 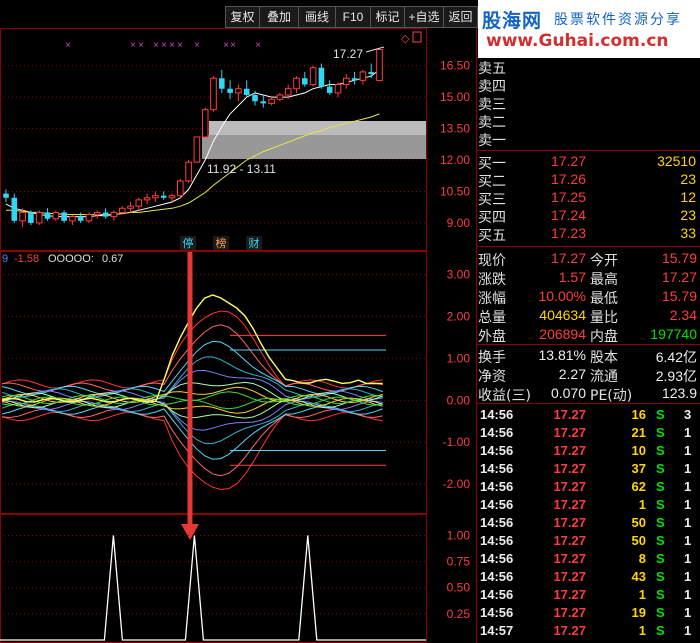 I want to click on quote-row: 涨幅 10.00% 最低 15.79, so click(x=589, y=297).